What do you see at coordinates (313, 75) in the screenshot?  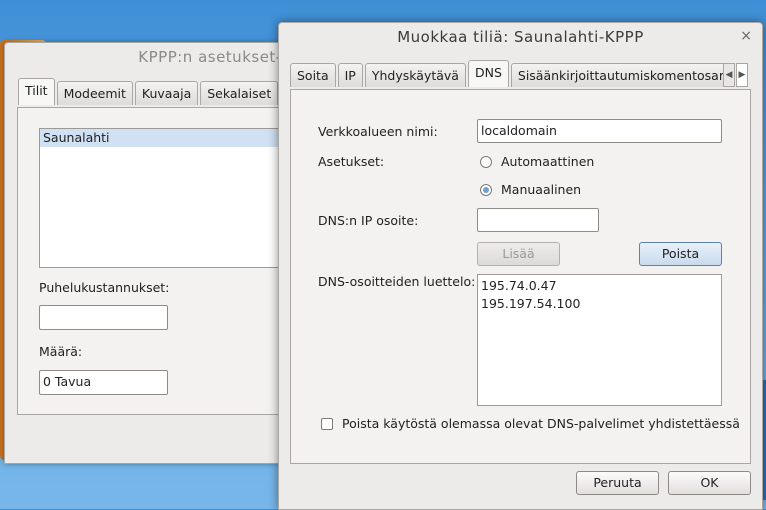 I see `tab-dial: Soita` at bounding box center [313, 75].